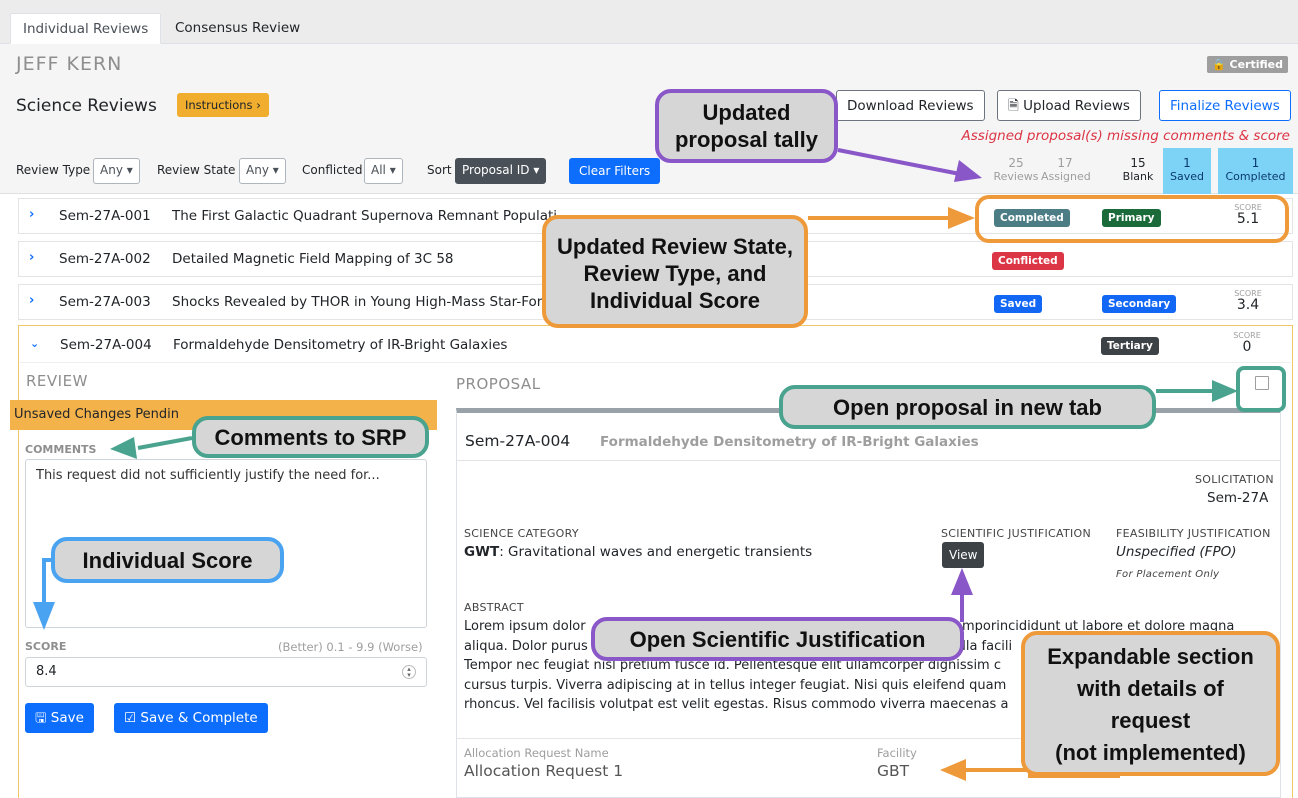 The width and height of the screenshot is (1298, 798). What do you see at coordinates (963, 555) in the screenshot?
I see `view-justification-button: View` at bounding box center [963, 555].